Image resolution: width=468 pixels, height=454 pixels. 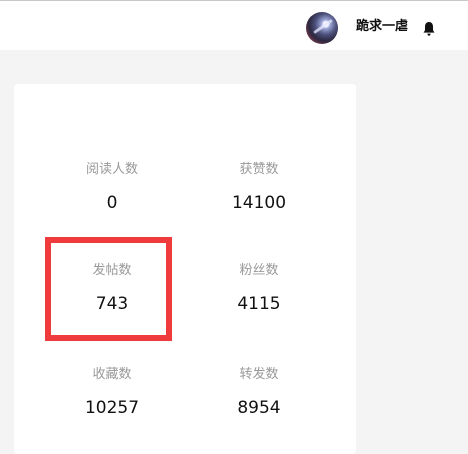 I want to click on stat-value: 4115, so click(x=259, y=304).